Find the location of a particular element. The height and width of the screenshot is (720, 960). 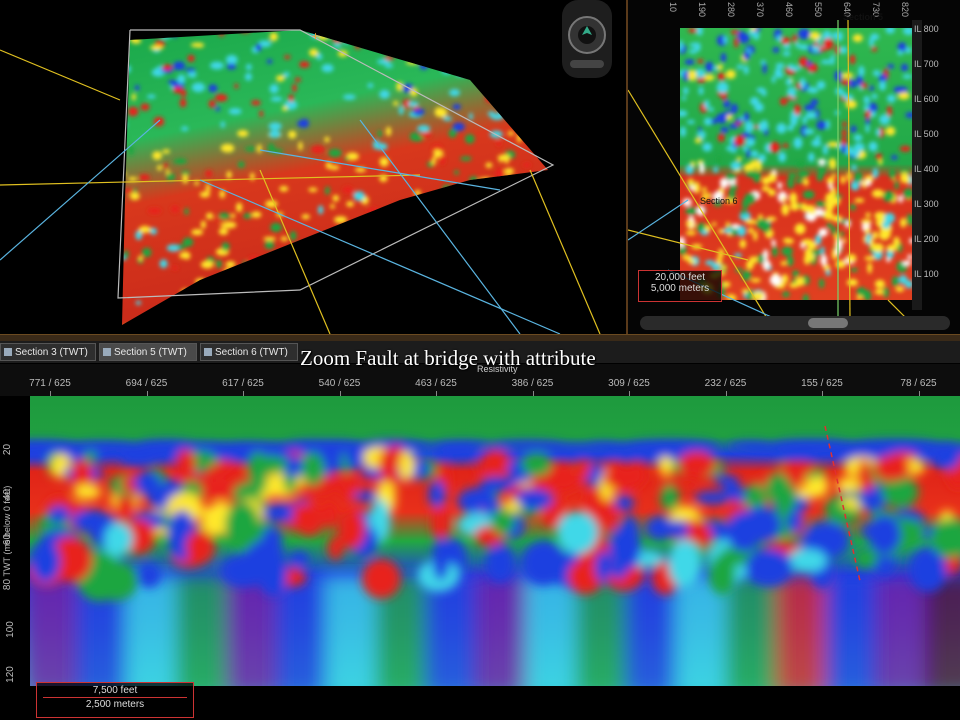

twt-tick-label: 40 is located at coordinates (8, 494).